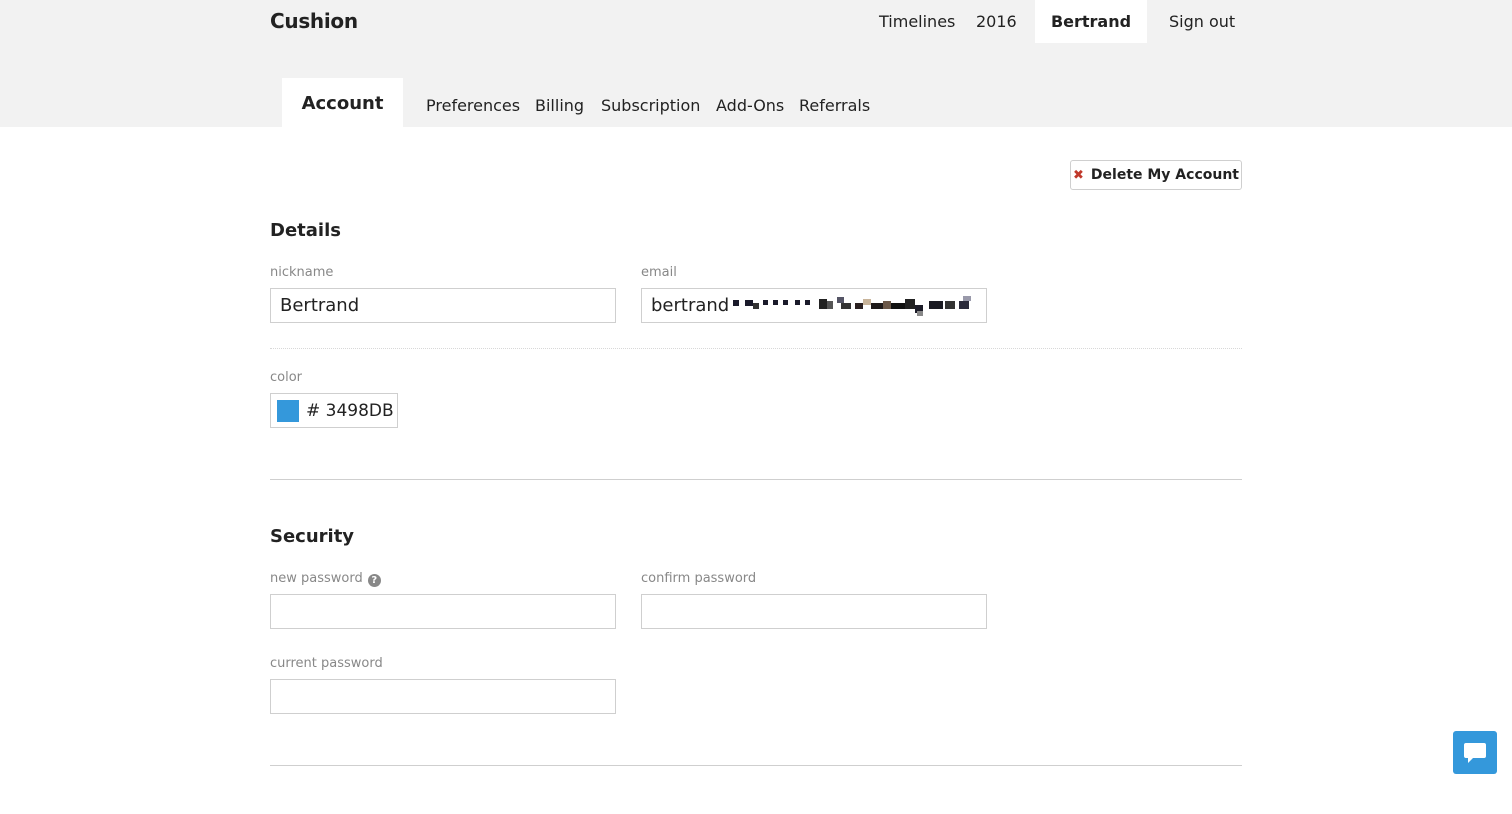  What do you see at coordinates (443, 696) in the screenshot?
I see `current-password-input` at bounding box center [443, 696].